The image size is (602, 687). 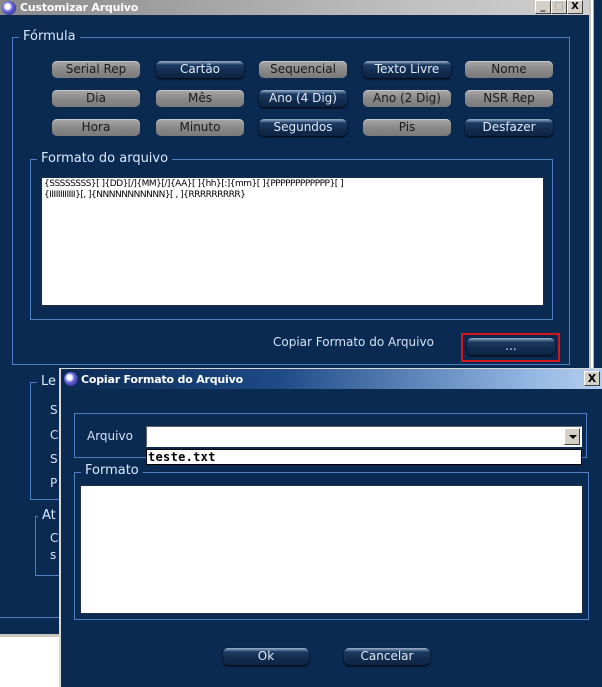 What do you see at coordinates (509, 98) in the screenshot?
I see `formula-button-nsr-rep: NSR Rep` at bounding box center [509, 98].